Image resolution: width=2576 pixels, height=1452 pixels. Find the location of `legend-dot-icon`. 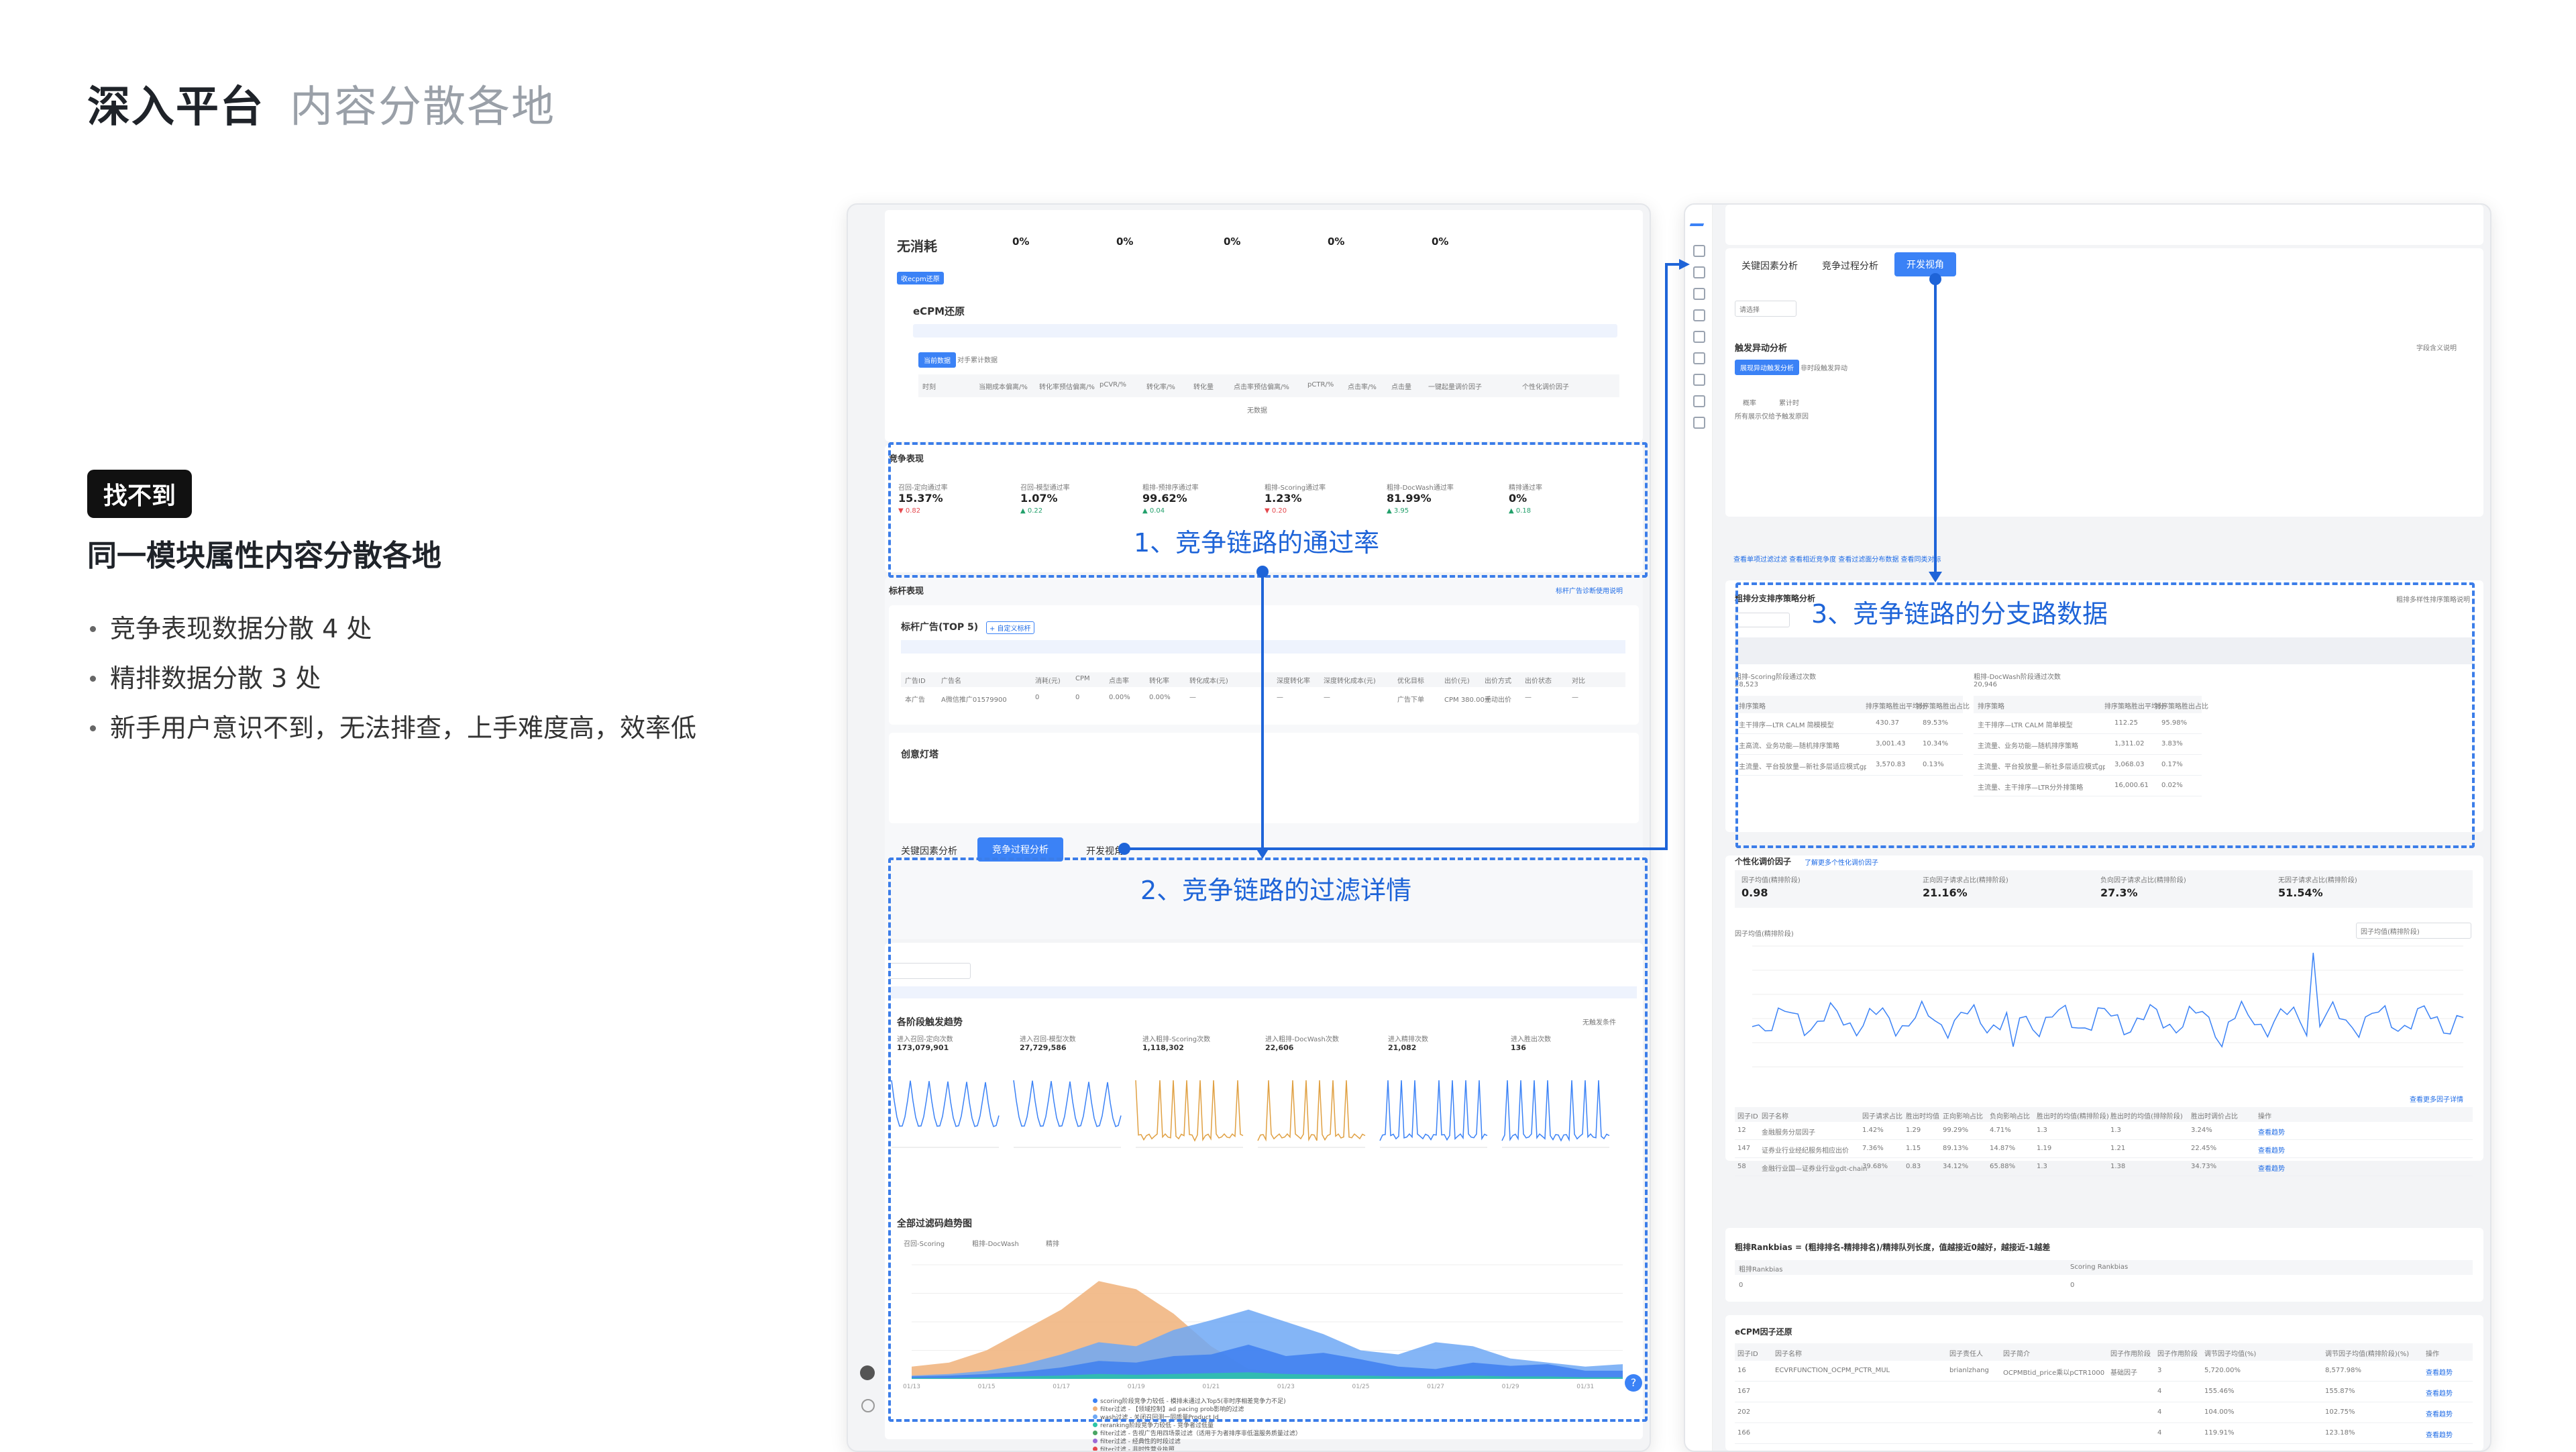

legend-dot-icon is located at coordinates (1095, 1424).